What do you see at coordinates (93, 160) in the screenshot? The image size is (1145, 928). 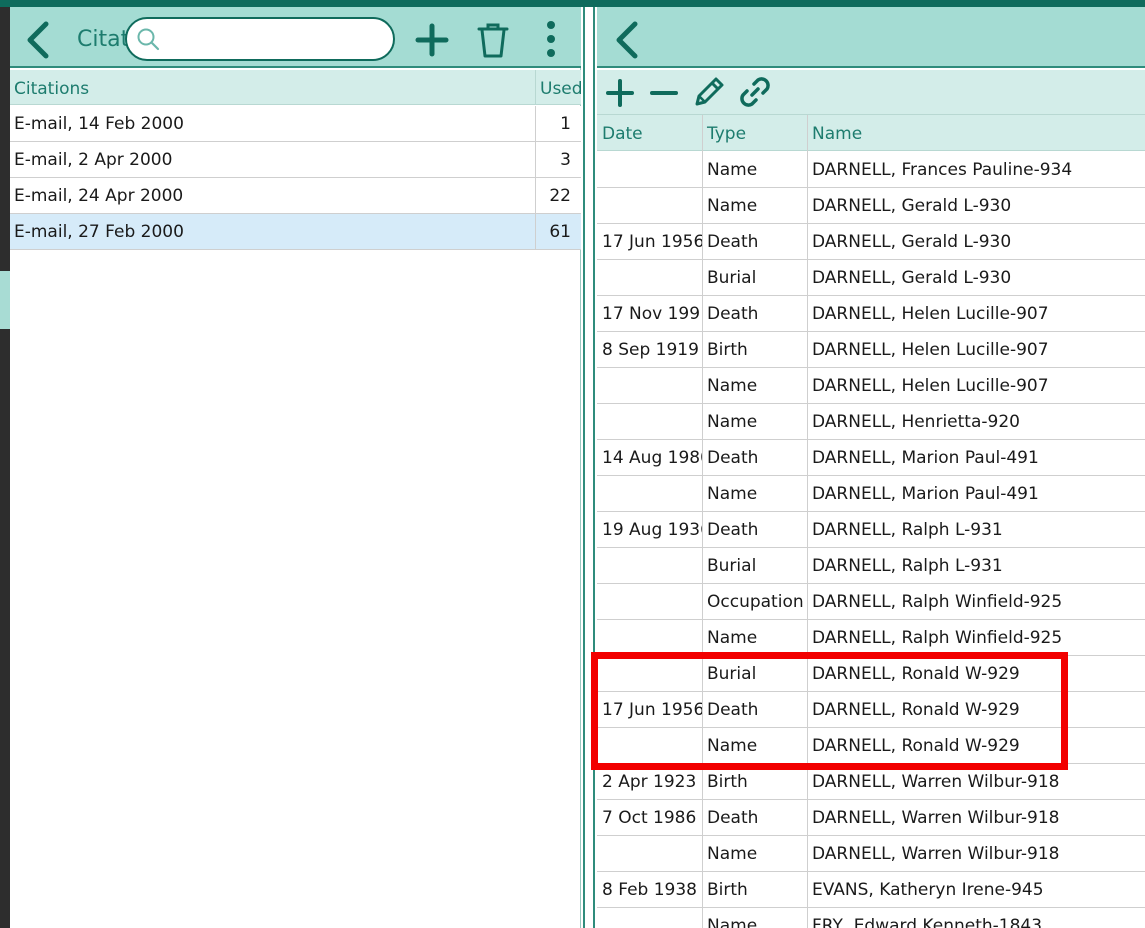 I see `citation-text: E-mail, 2 Apr 2000` at bounding box center [93, 160].